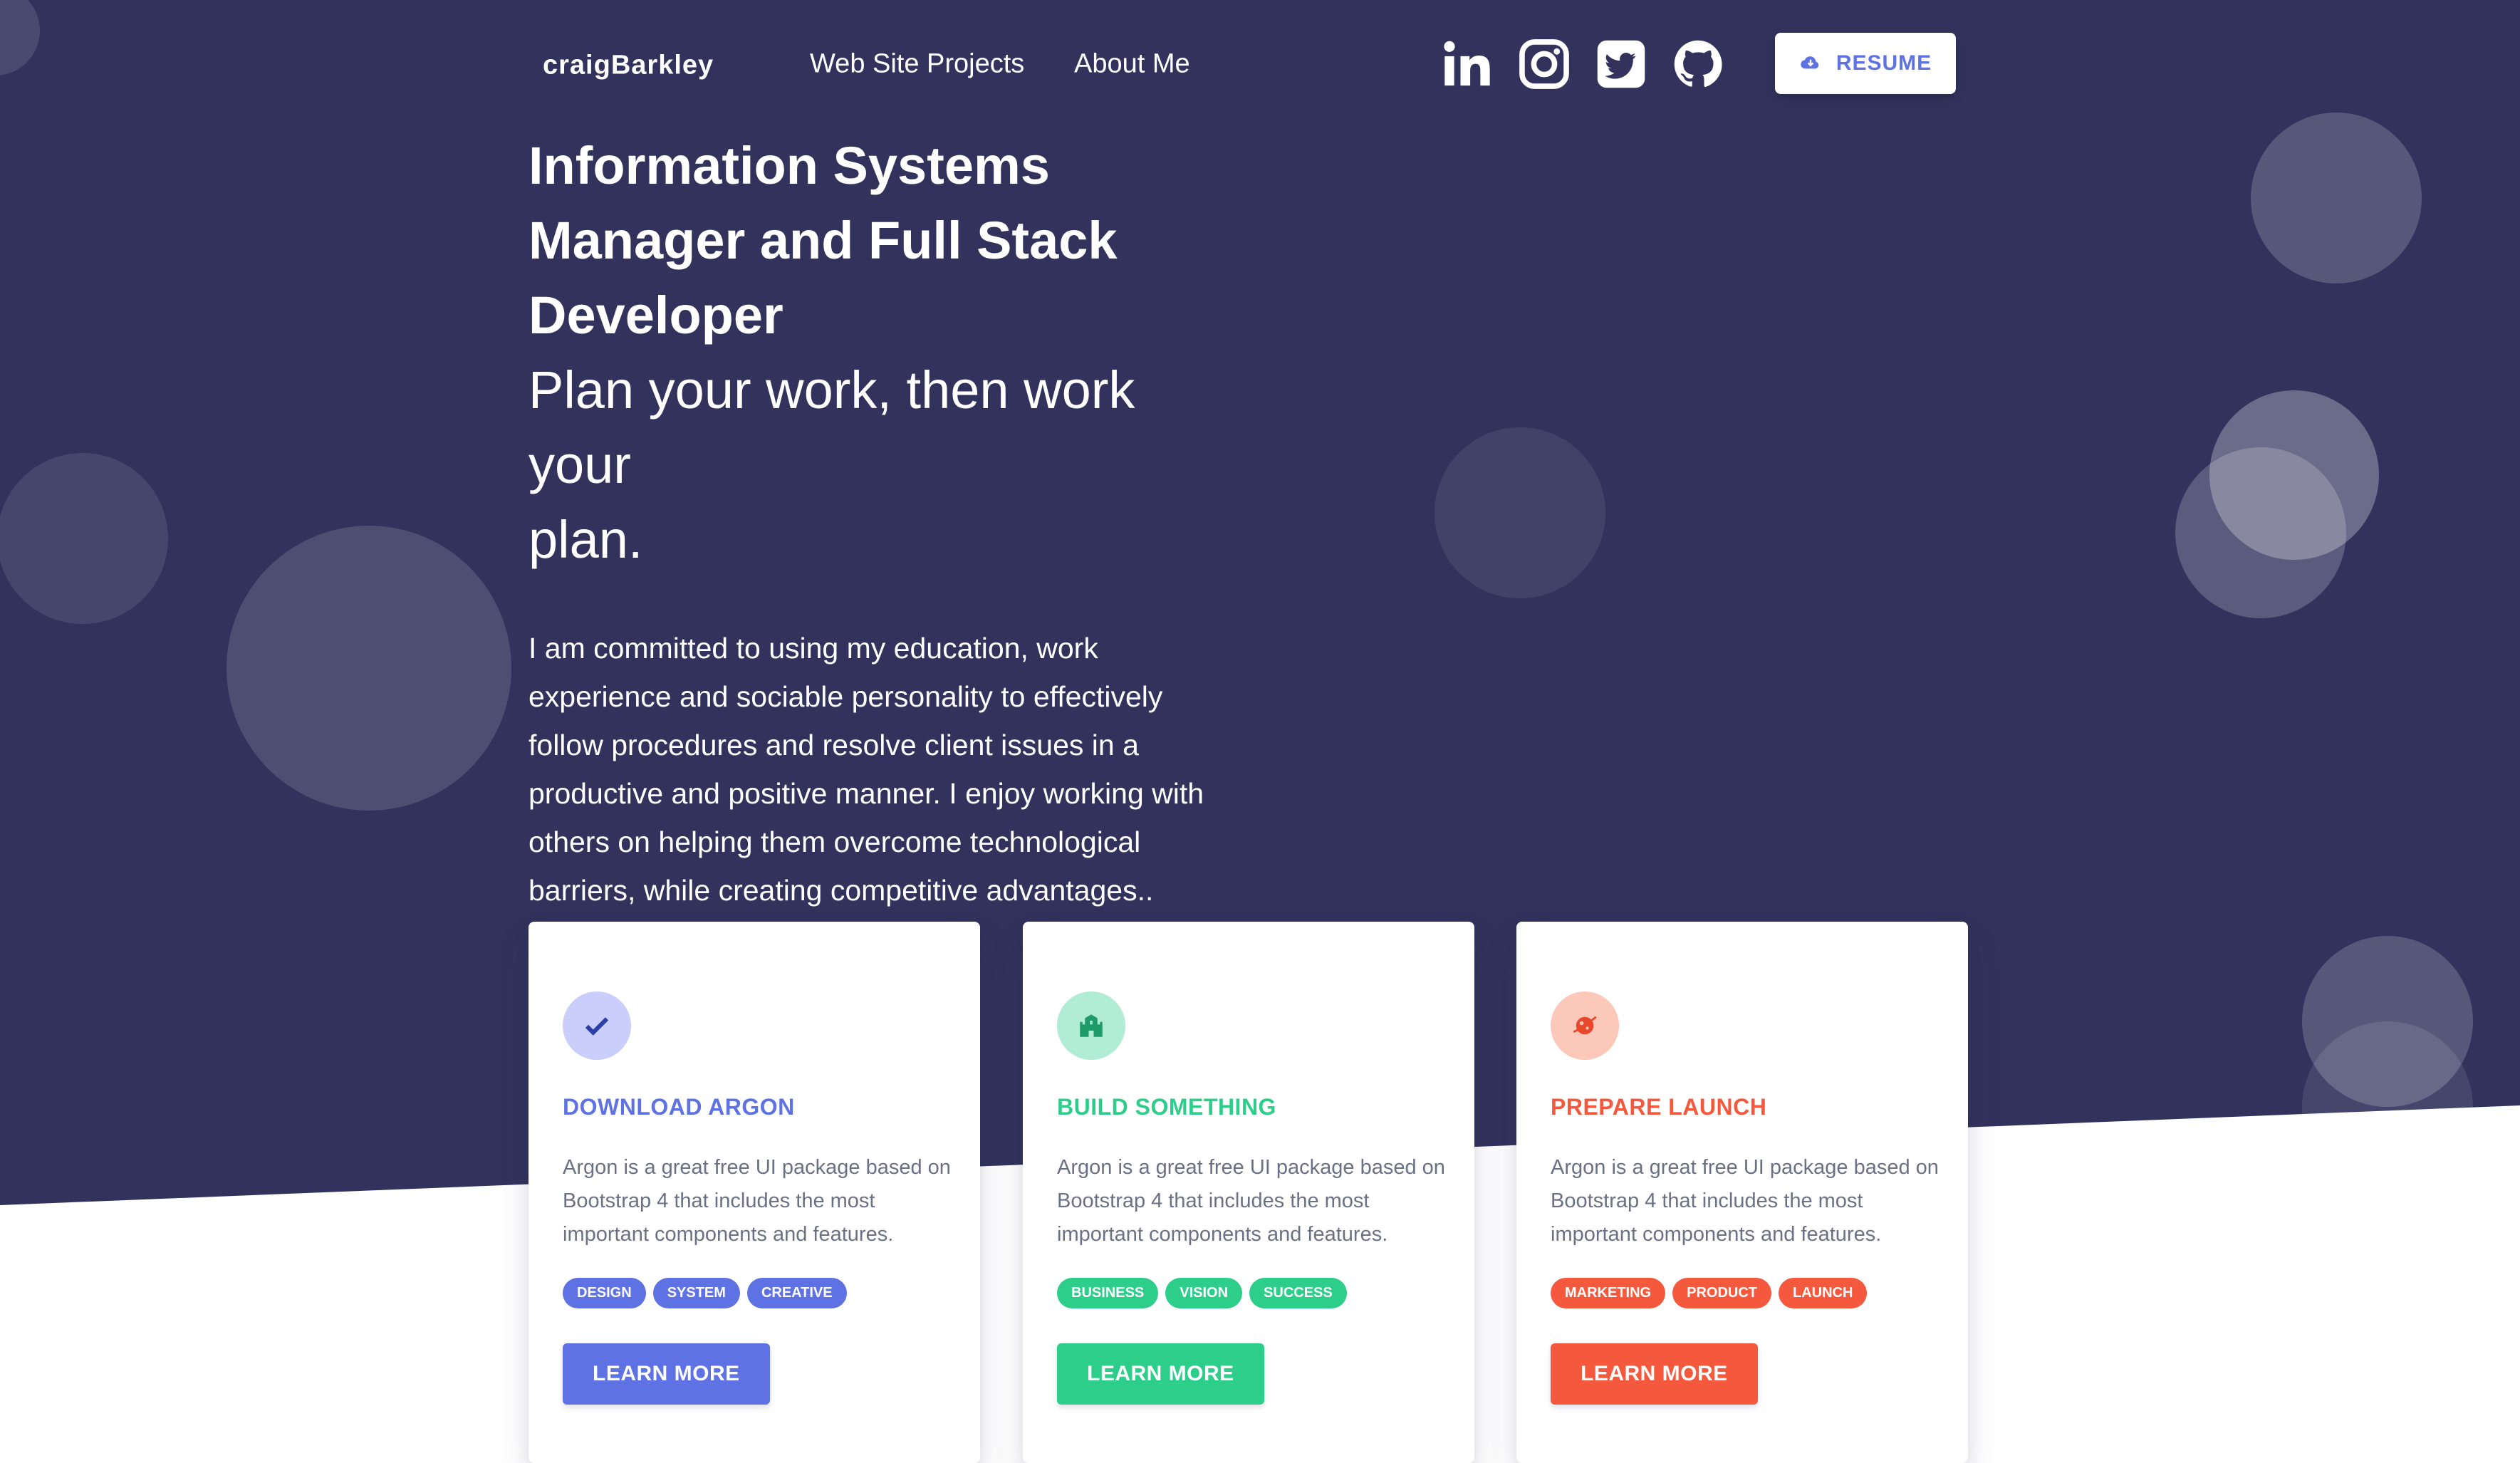 This screenshot has width=2520, height=1463. I want to click on card-tags: DESIGN SYSTEM CREATIVE, so click(705, 1293).